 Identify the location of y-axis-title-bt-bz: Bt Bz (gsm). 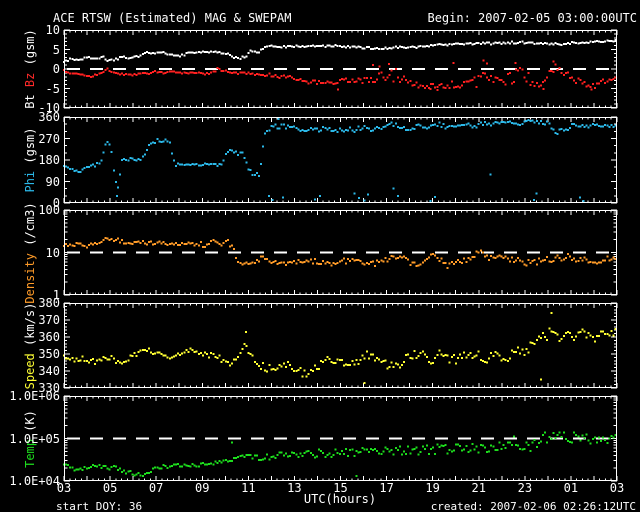
(30, 69).